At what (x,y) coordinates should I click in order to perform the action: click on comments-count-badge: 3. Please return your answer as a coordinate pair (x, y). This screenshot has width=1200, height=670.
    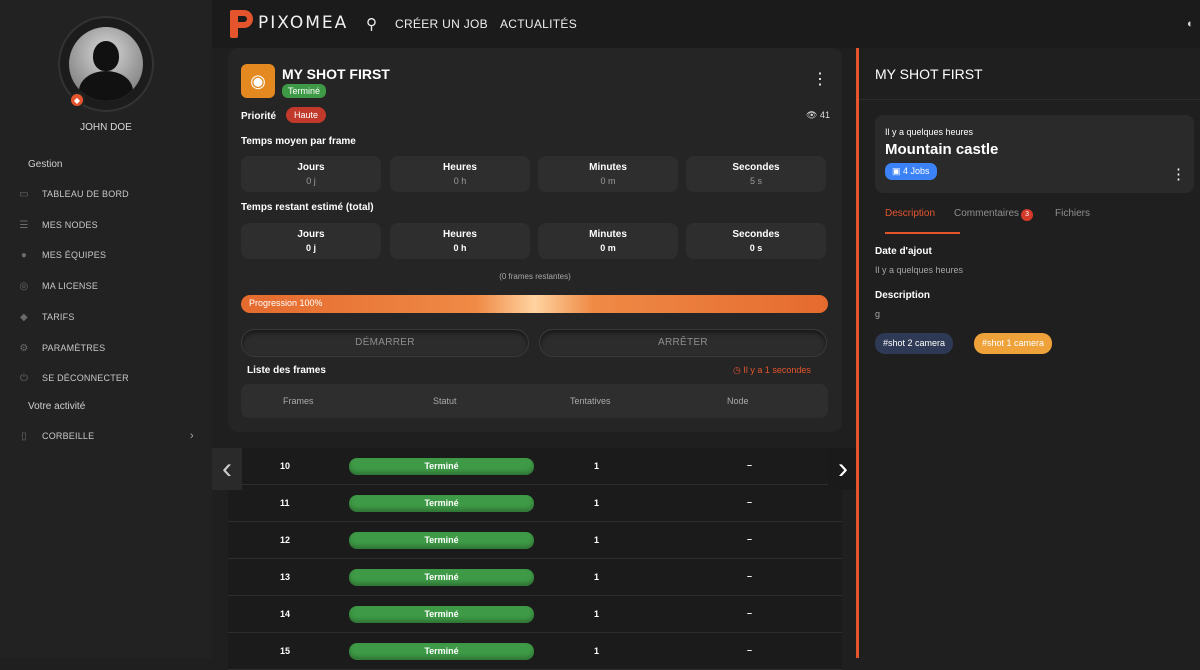
    Looking at the image, I should click on (1027, 215).